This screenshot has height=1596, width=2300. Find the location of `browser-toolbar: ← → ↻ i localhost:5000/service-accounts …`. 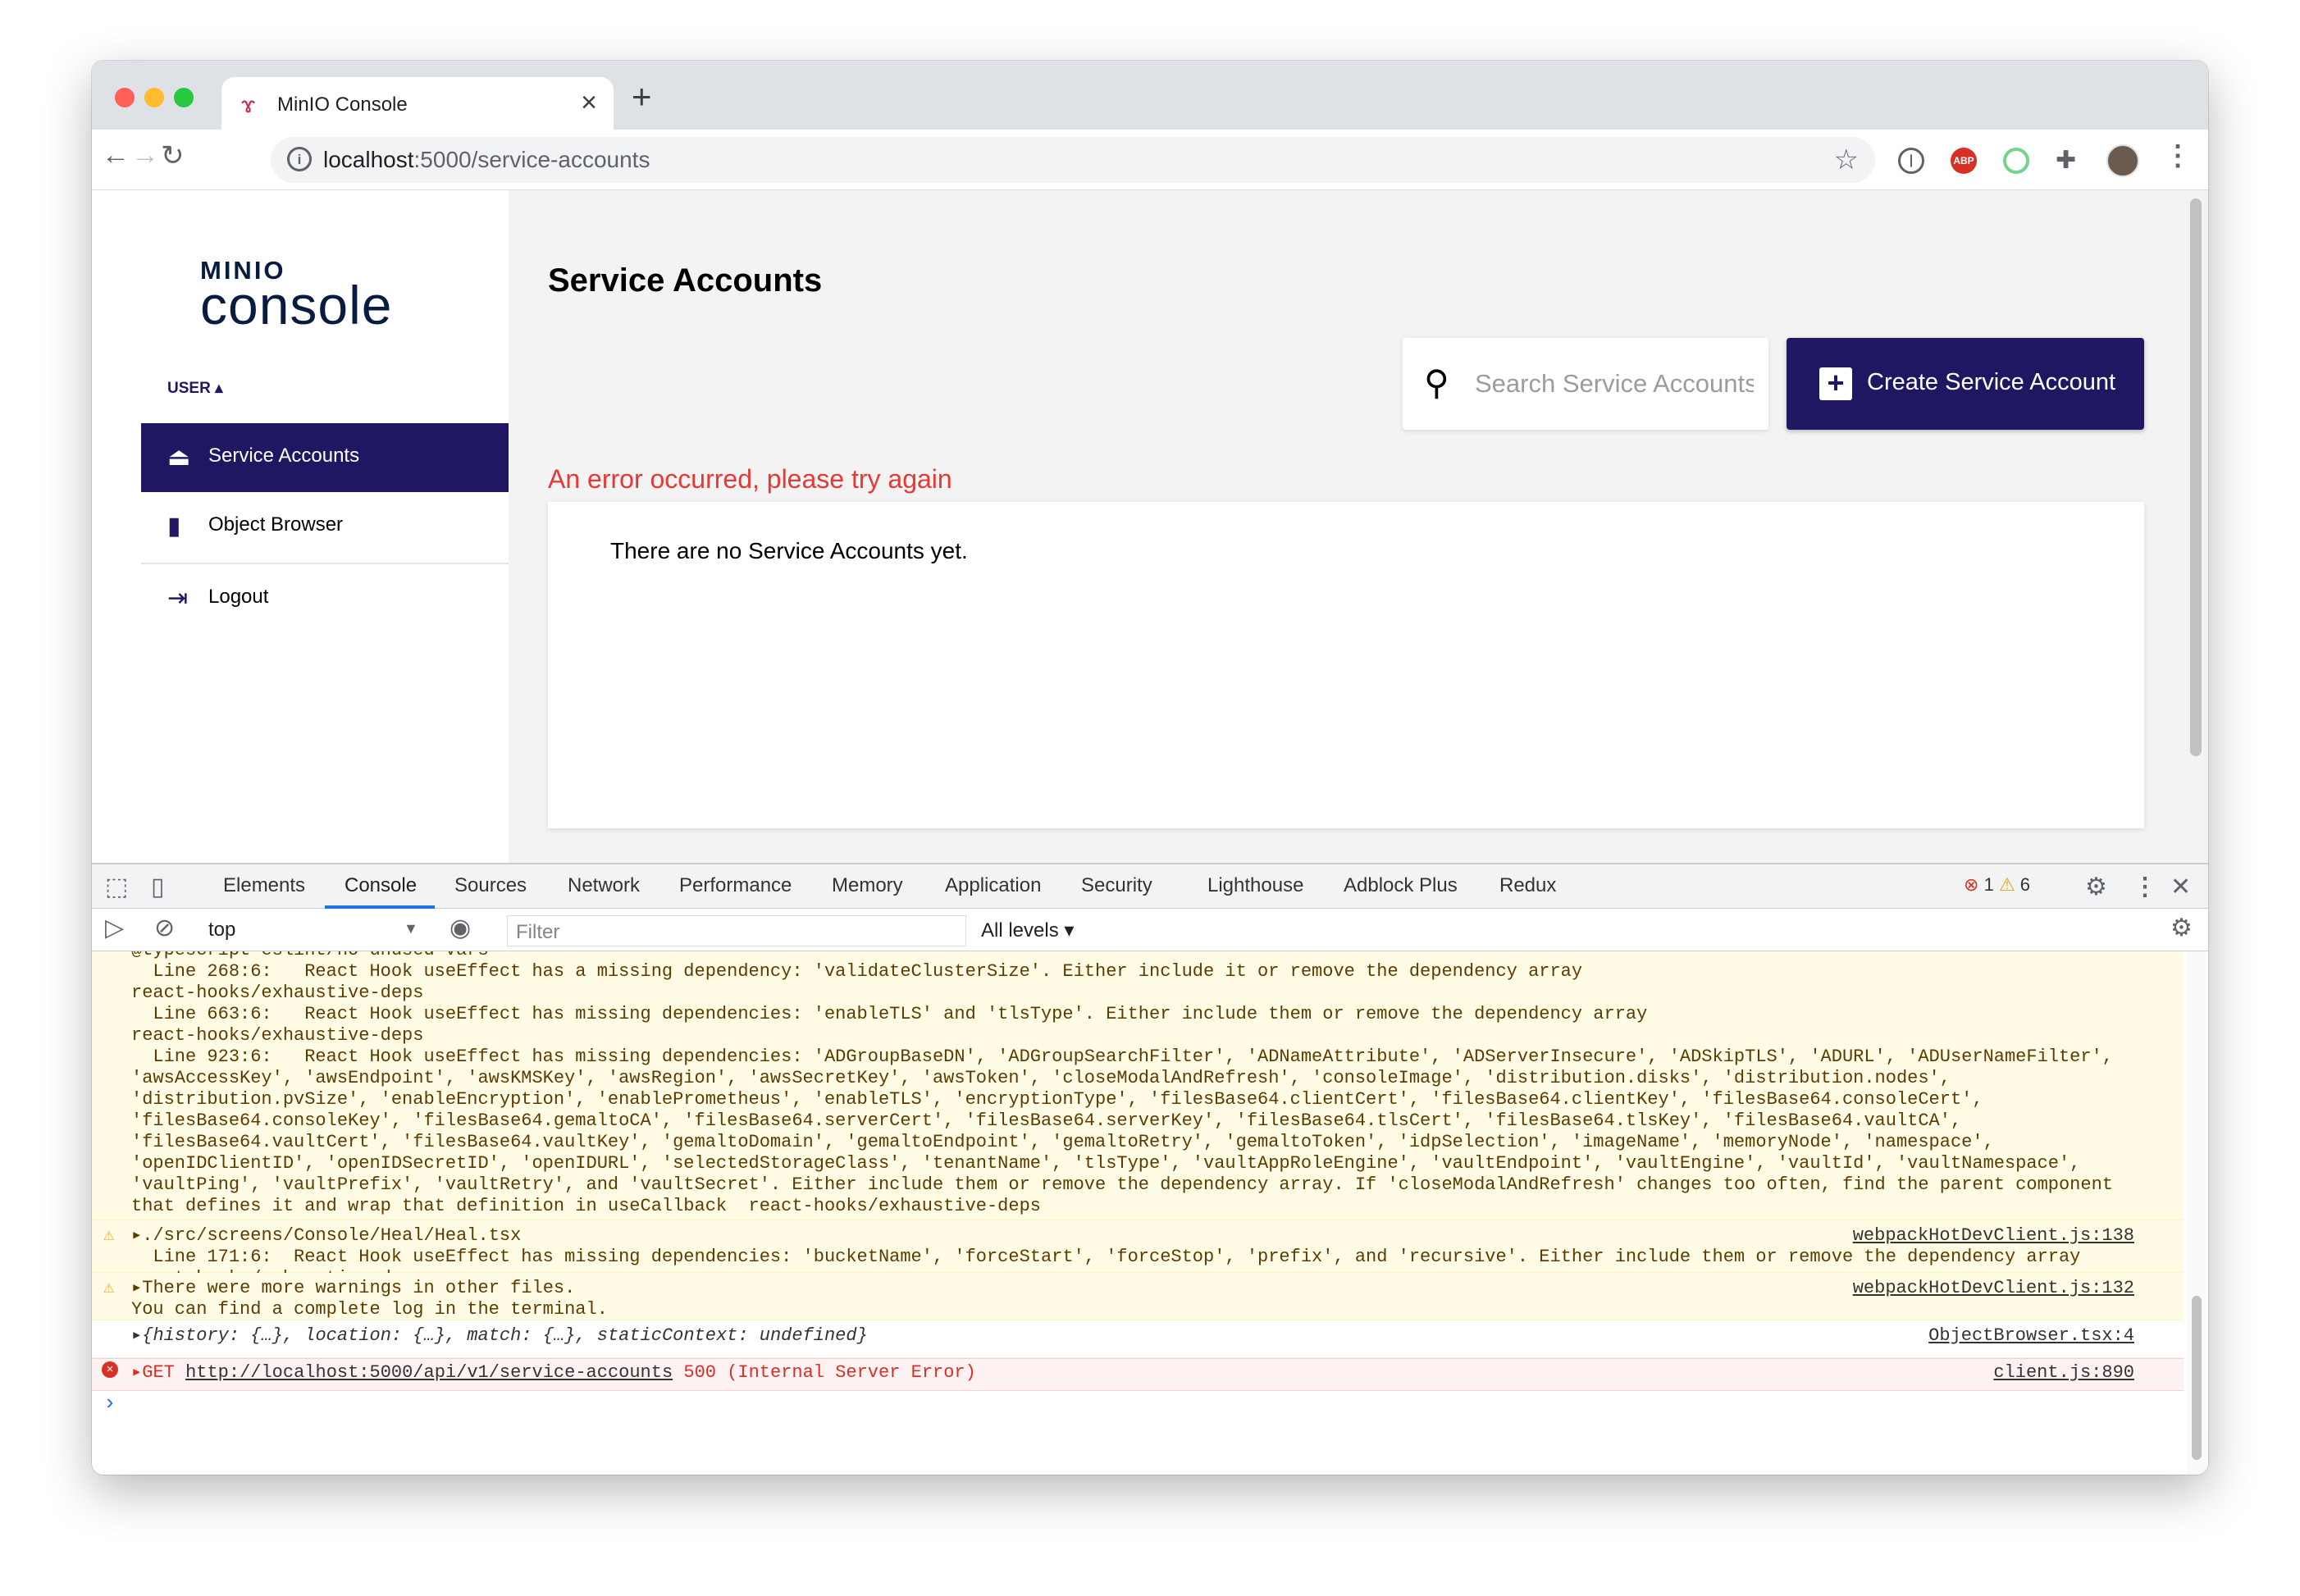

browser-toolbar: ← → ↻ i localhost:5000/service-accounts … is located at coordinates (1150, 160).